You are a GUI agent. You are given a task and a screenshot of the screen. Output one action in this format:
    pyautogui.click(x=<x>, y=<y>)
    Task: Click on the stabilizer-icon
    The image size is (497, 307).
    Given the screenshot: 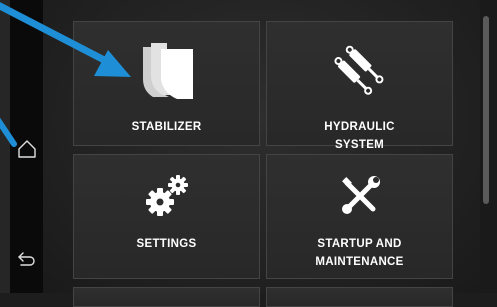 What is the action you would take?
    pyautogui.click(x=166, y=72)
    